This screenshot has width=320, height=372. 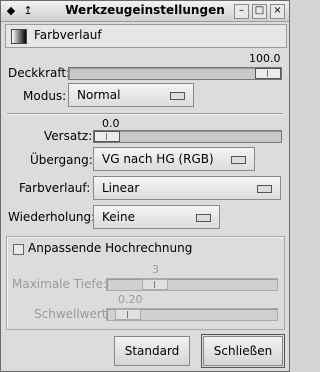 What do you see at coordinates (68, 136) in the screenshot?
I see `offset-label: Versatz:` at bounding box center [68, 136].